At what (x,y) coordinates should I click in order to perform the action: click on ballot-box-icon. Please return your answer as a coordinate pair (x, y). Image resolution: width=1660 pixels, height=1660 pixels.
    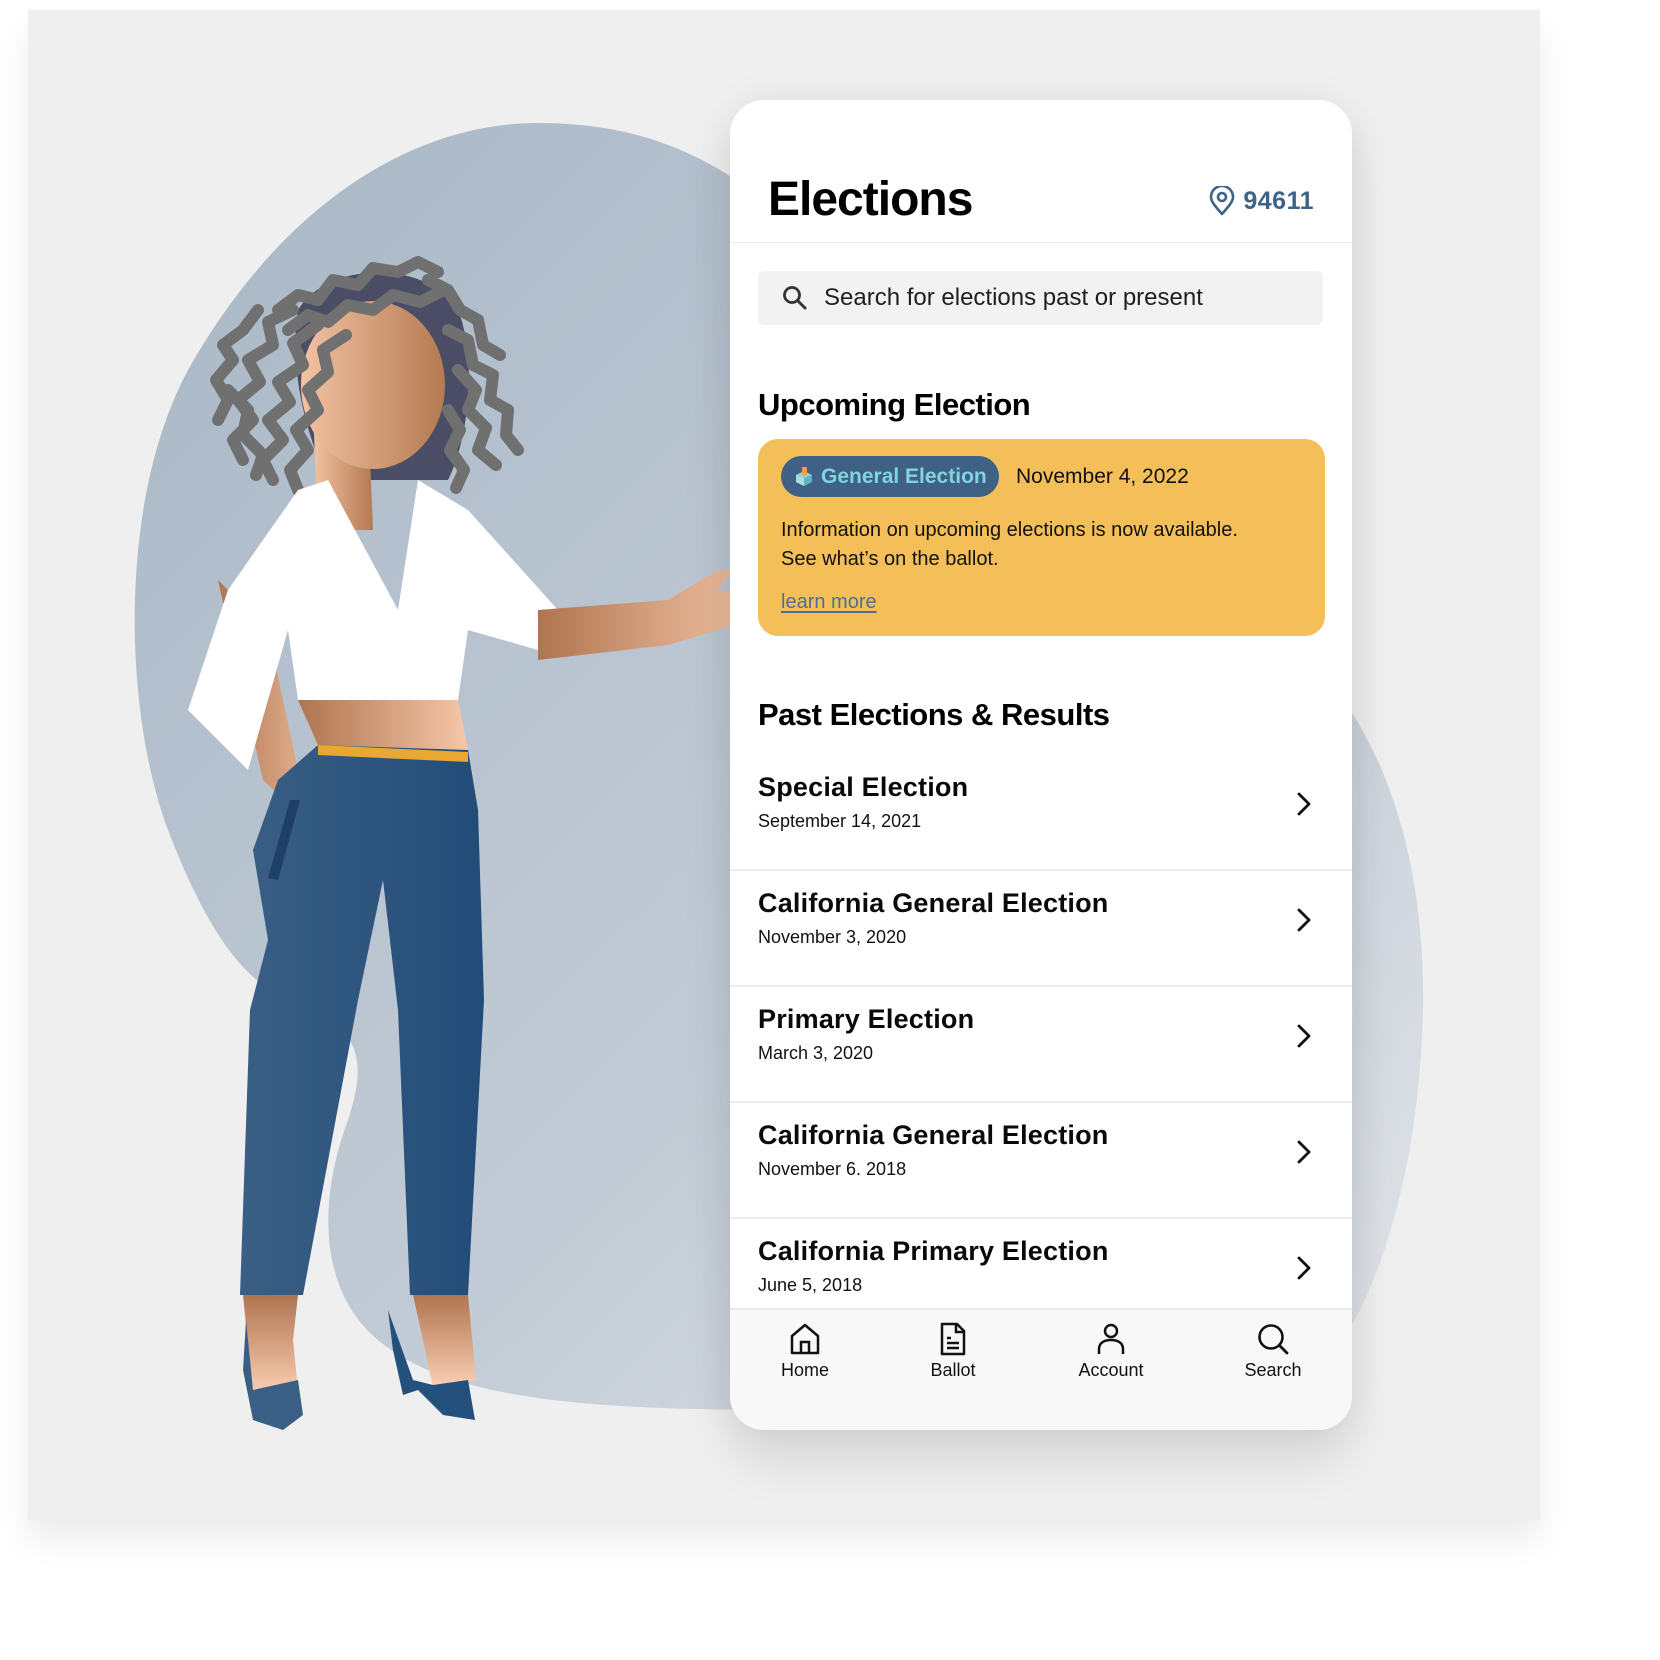
    Looking at the image, I should click on (804, 476).